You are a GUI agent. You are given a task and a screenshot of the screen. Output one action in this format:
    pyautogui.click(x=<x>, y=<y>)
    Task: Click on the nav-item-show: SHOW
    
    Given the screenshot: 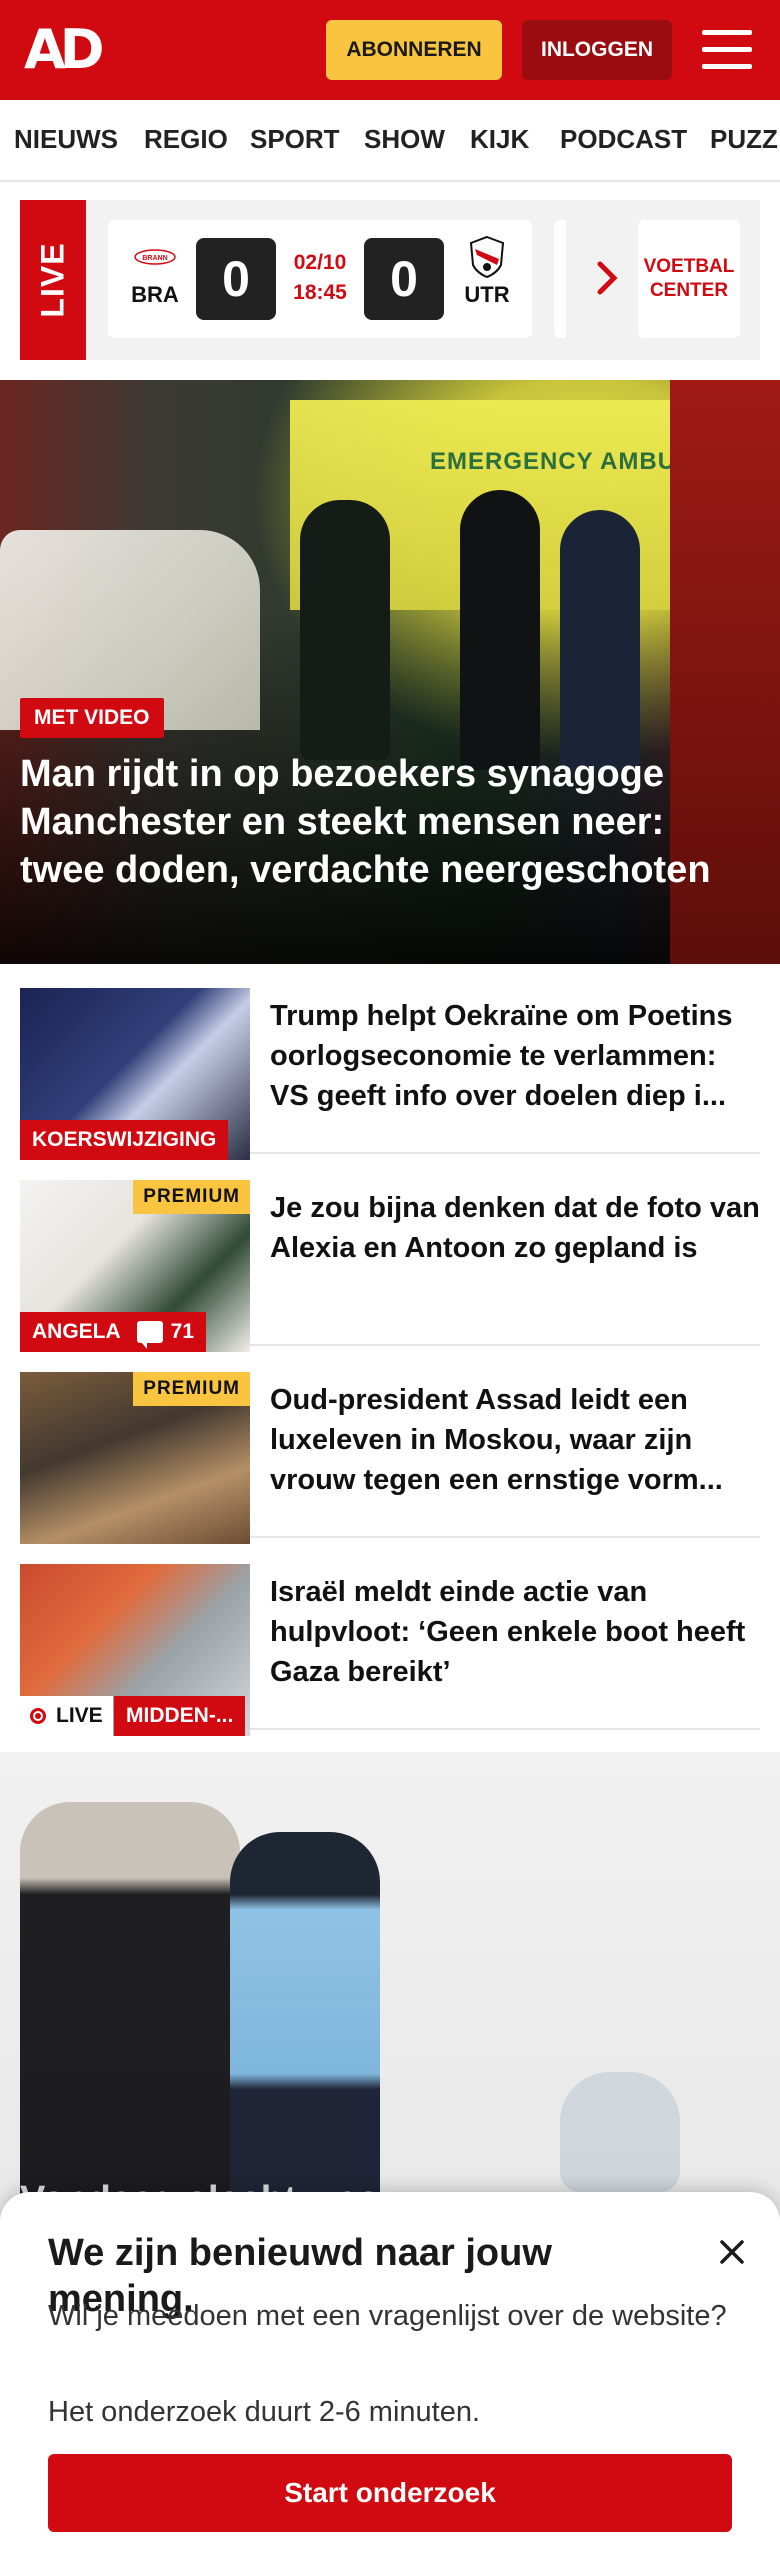 What is the action you would take?
    pyautogui.click(x=404, y=139)
    